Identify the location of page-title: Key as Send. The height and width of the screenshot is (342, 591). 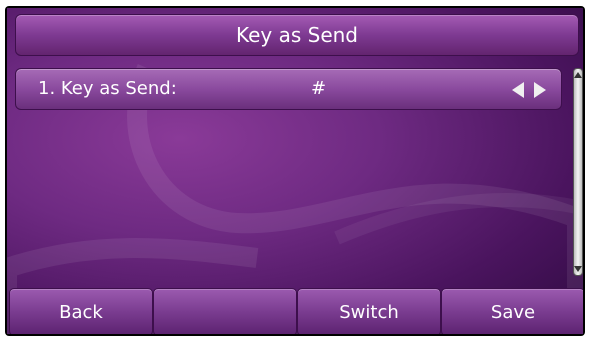
(297, 35).